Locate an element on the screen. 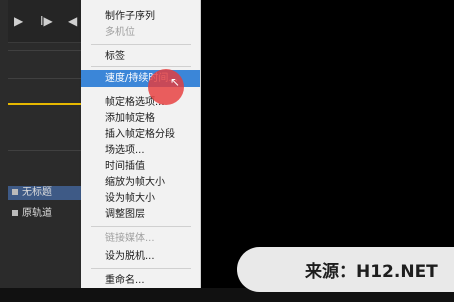  watermark-text: 来源：H12.NET is located at coordinates (371, 272).